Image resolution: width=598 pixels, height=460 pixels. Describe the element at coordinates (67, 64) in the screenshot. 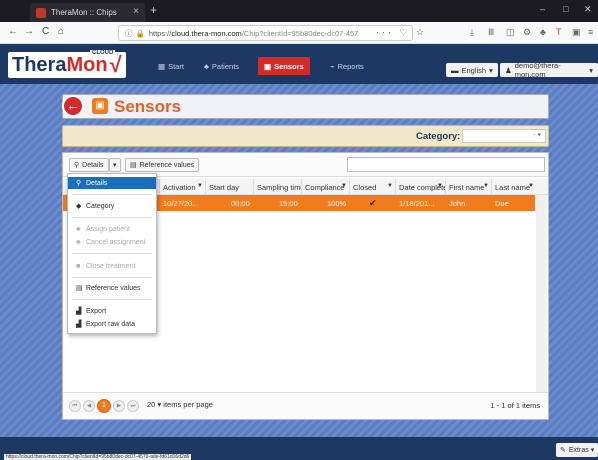

I see `theramon-logo: Thera Mon √ CLOUD` at that location.